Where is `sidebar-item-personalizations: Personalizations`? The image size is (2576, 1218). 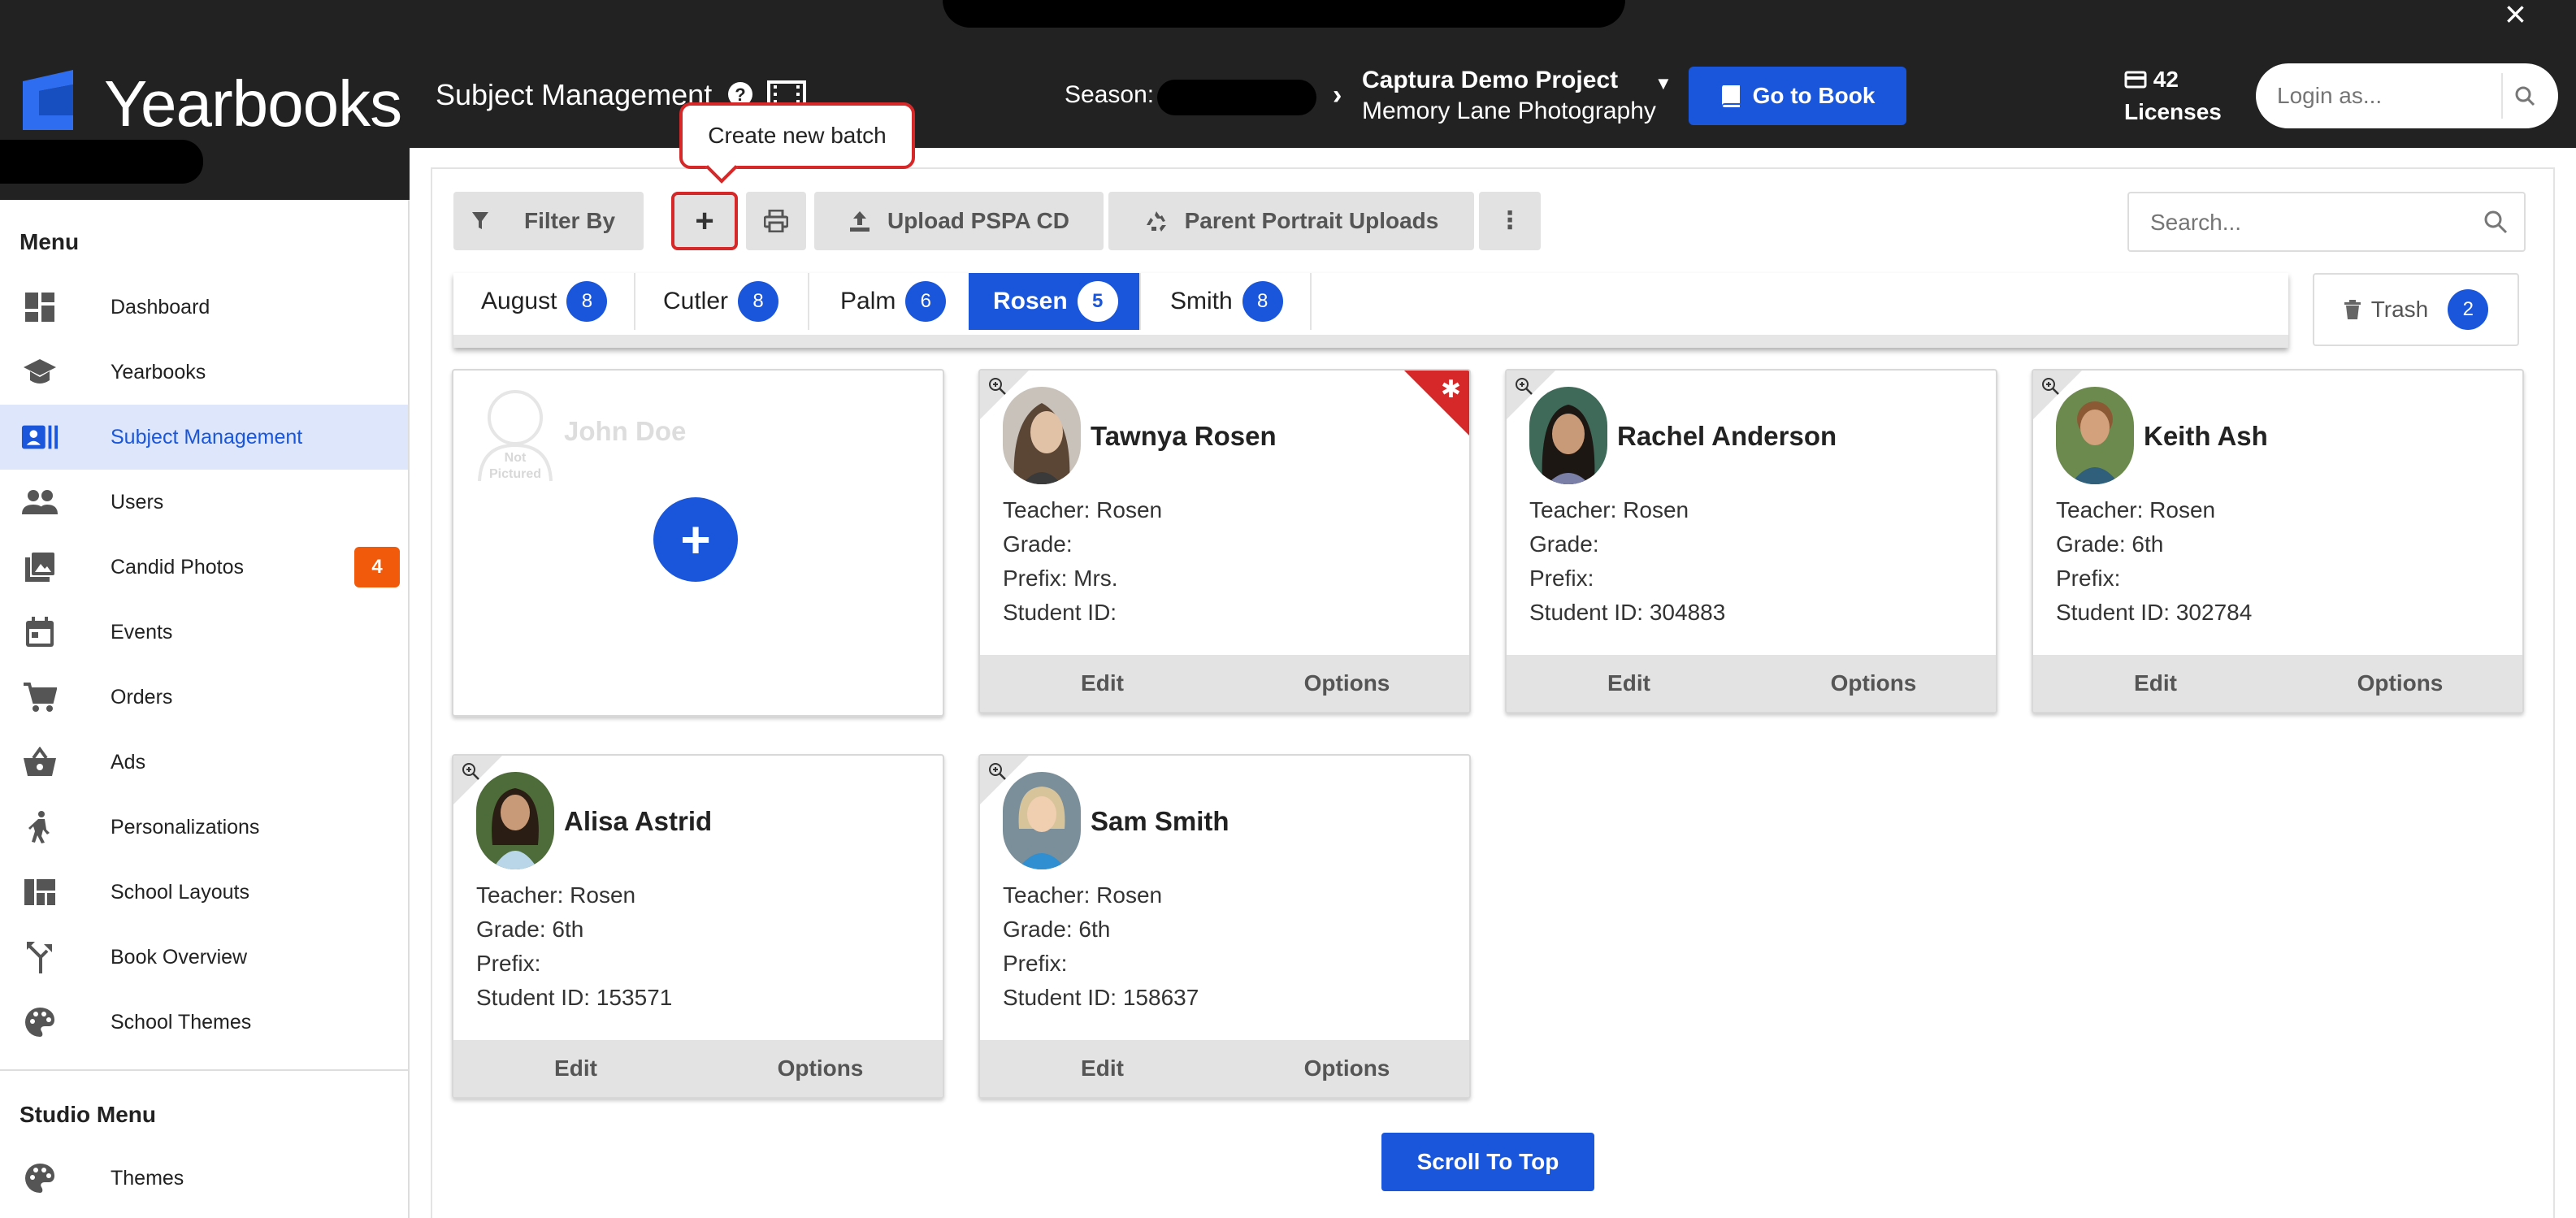 sidebar-item-personalizations: Personalizations is located at coordinates (204, 827).